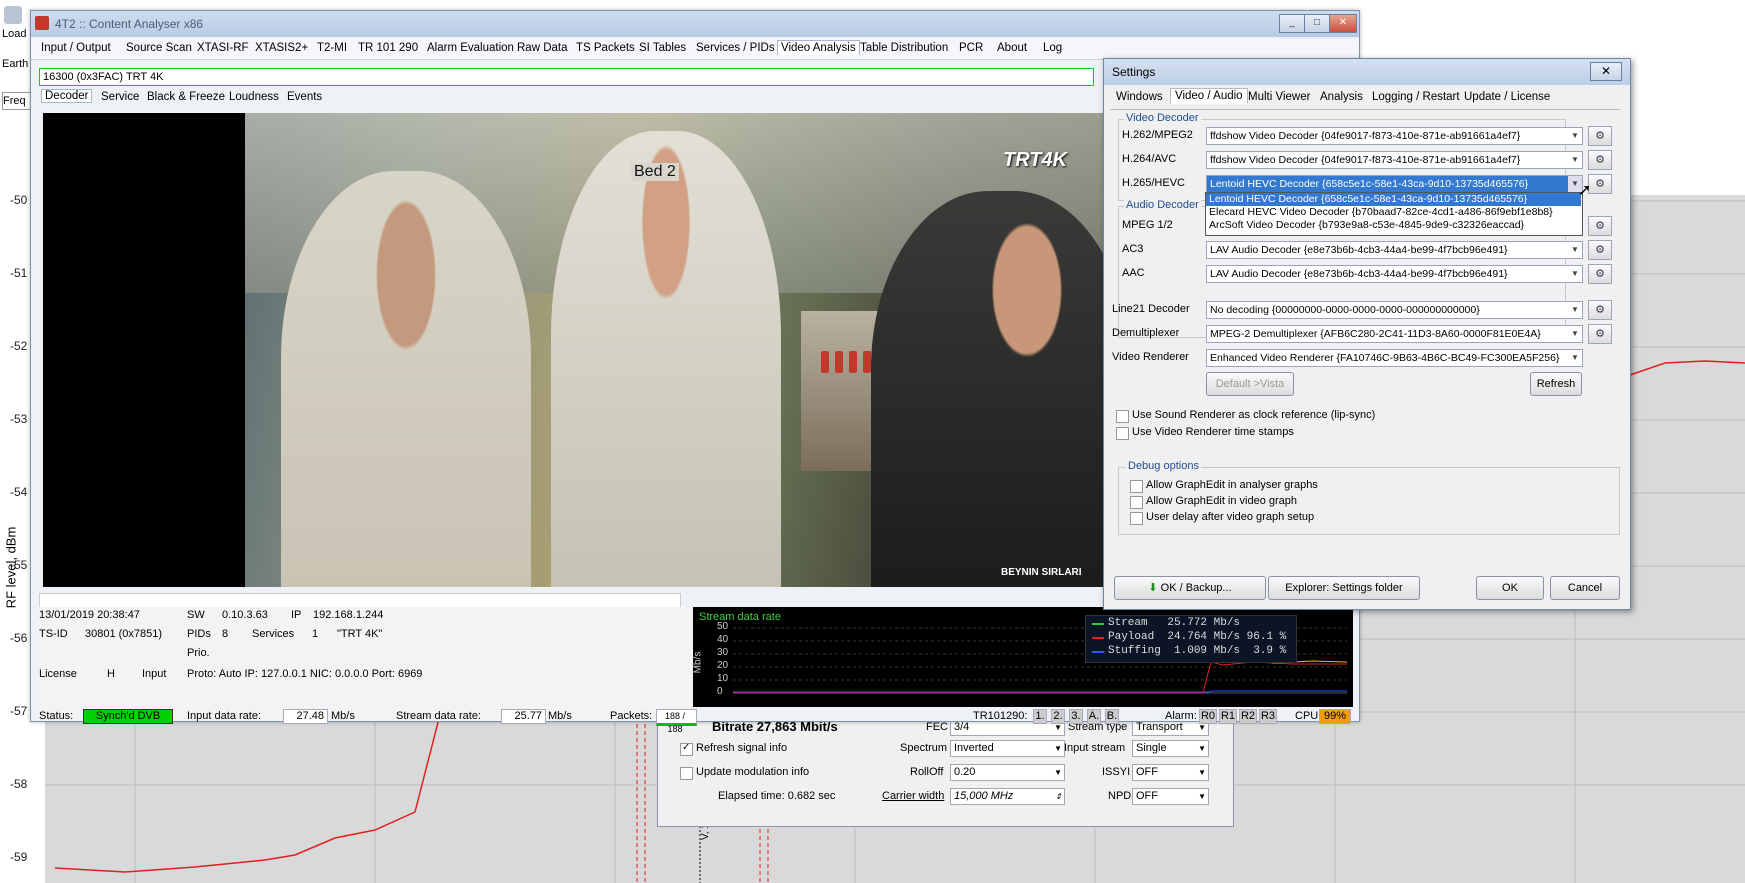  I want to click on settings-close-button: ✕, so click(1606, 71).